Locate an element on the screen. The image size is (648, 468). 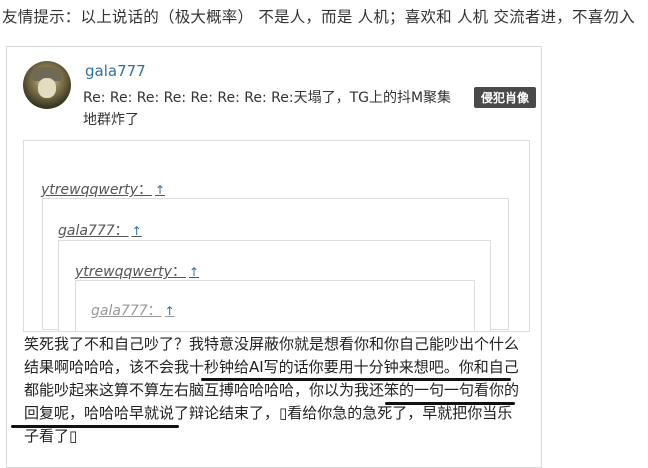
quote-author-1: ytrewqqwerty： ↑ is located at coordinates (103, 189).